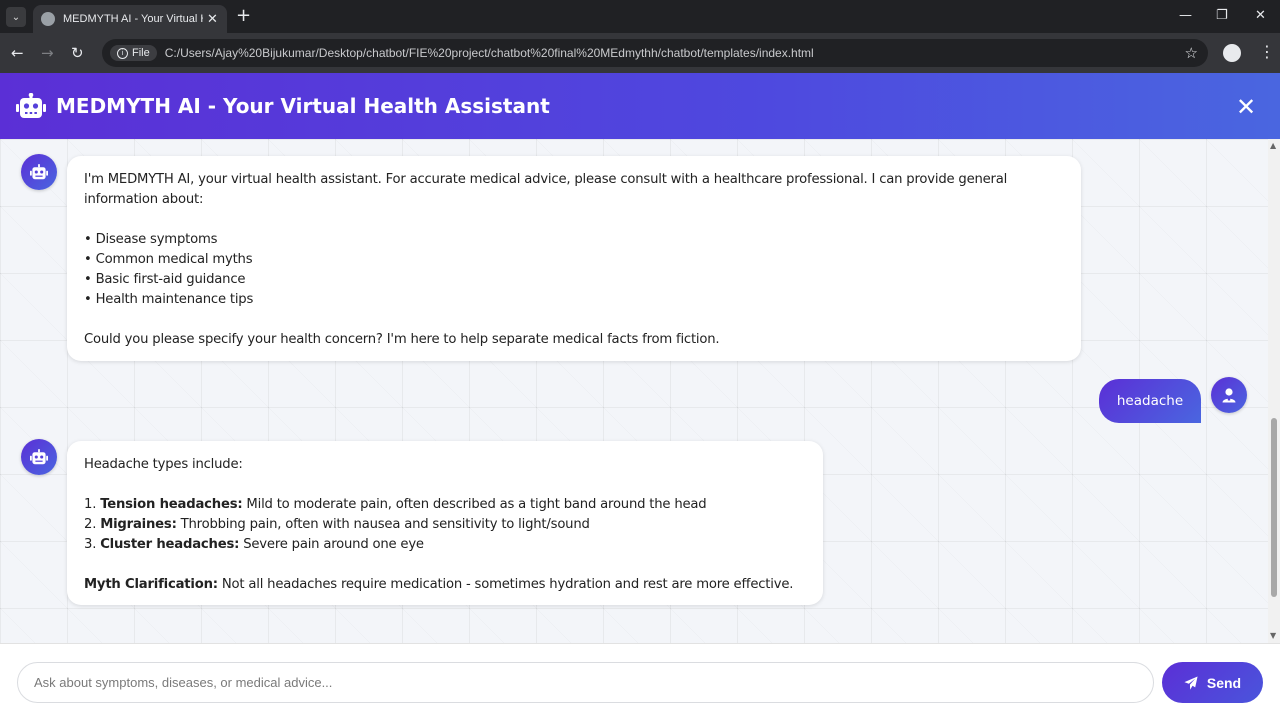 This screenshot has width=1280, height=720. Describe the element at coordinates (1224, 682) in the screenshot. I see `send-button-label: Send` at that location.